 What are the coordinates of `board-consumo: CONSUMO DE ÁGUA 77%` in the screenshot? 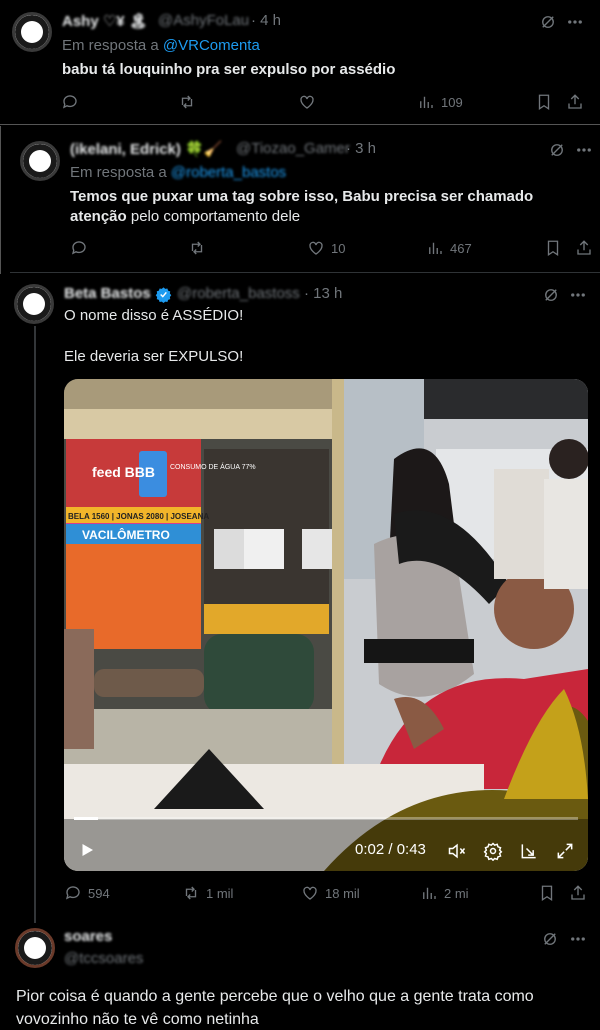 It's located at (213, 466).